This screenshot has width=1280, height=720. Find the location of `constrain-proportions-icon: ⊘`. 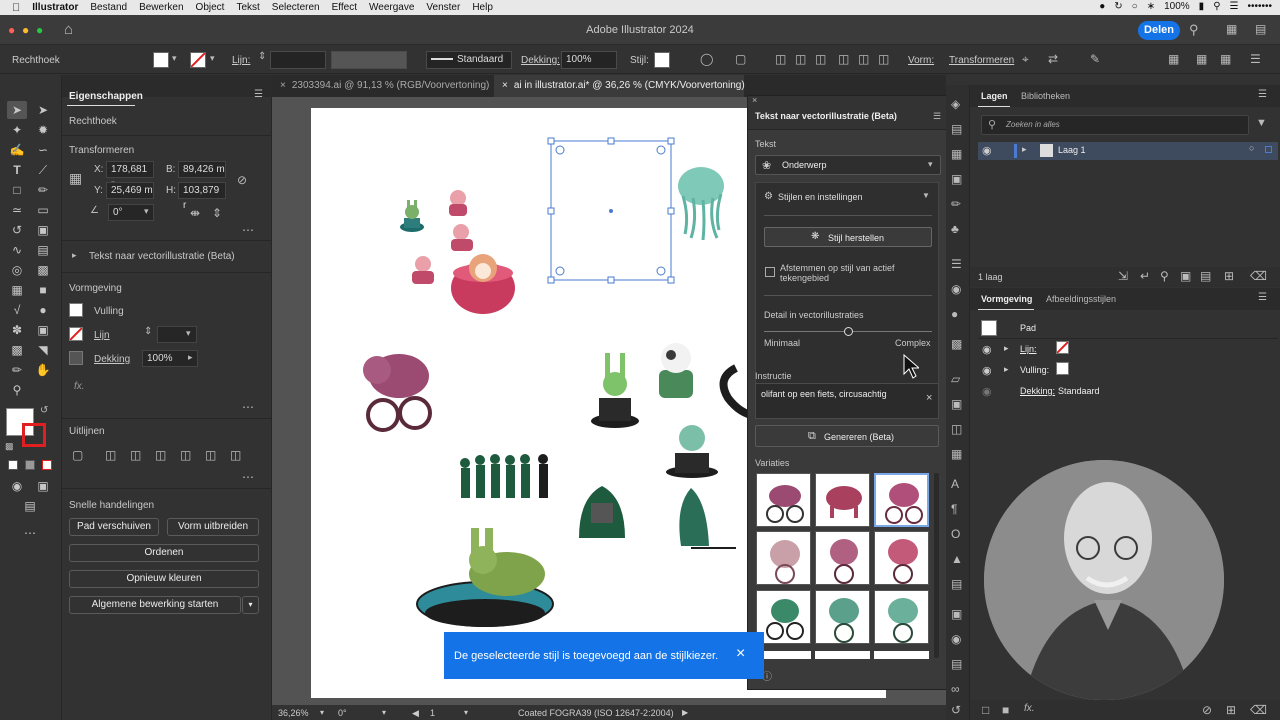

constrain-proportions-icon: ⊘ is located at coordinates (242, 180).